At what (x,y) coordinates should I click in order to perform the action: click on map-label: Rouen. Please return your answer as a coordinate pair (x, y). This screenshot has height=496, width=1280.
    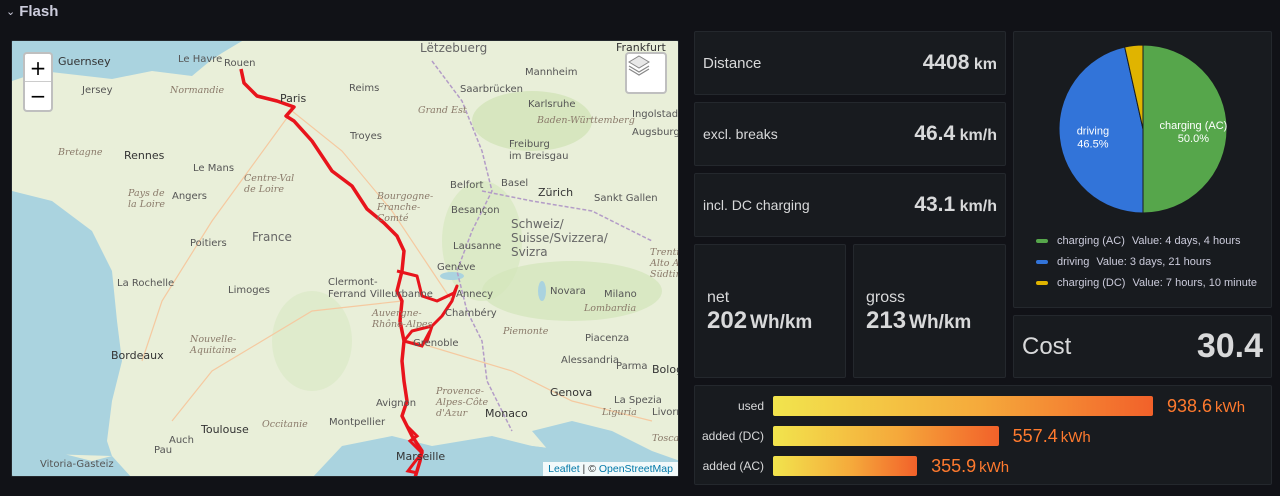
    Looking at the image, I should click on (240, 63).